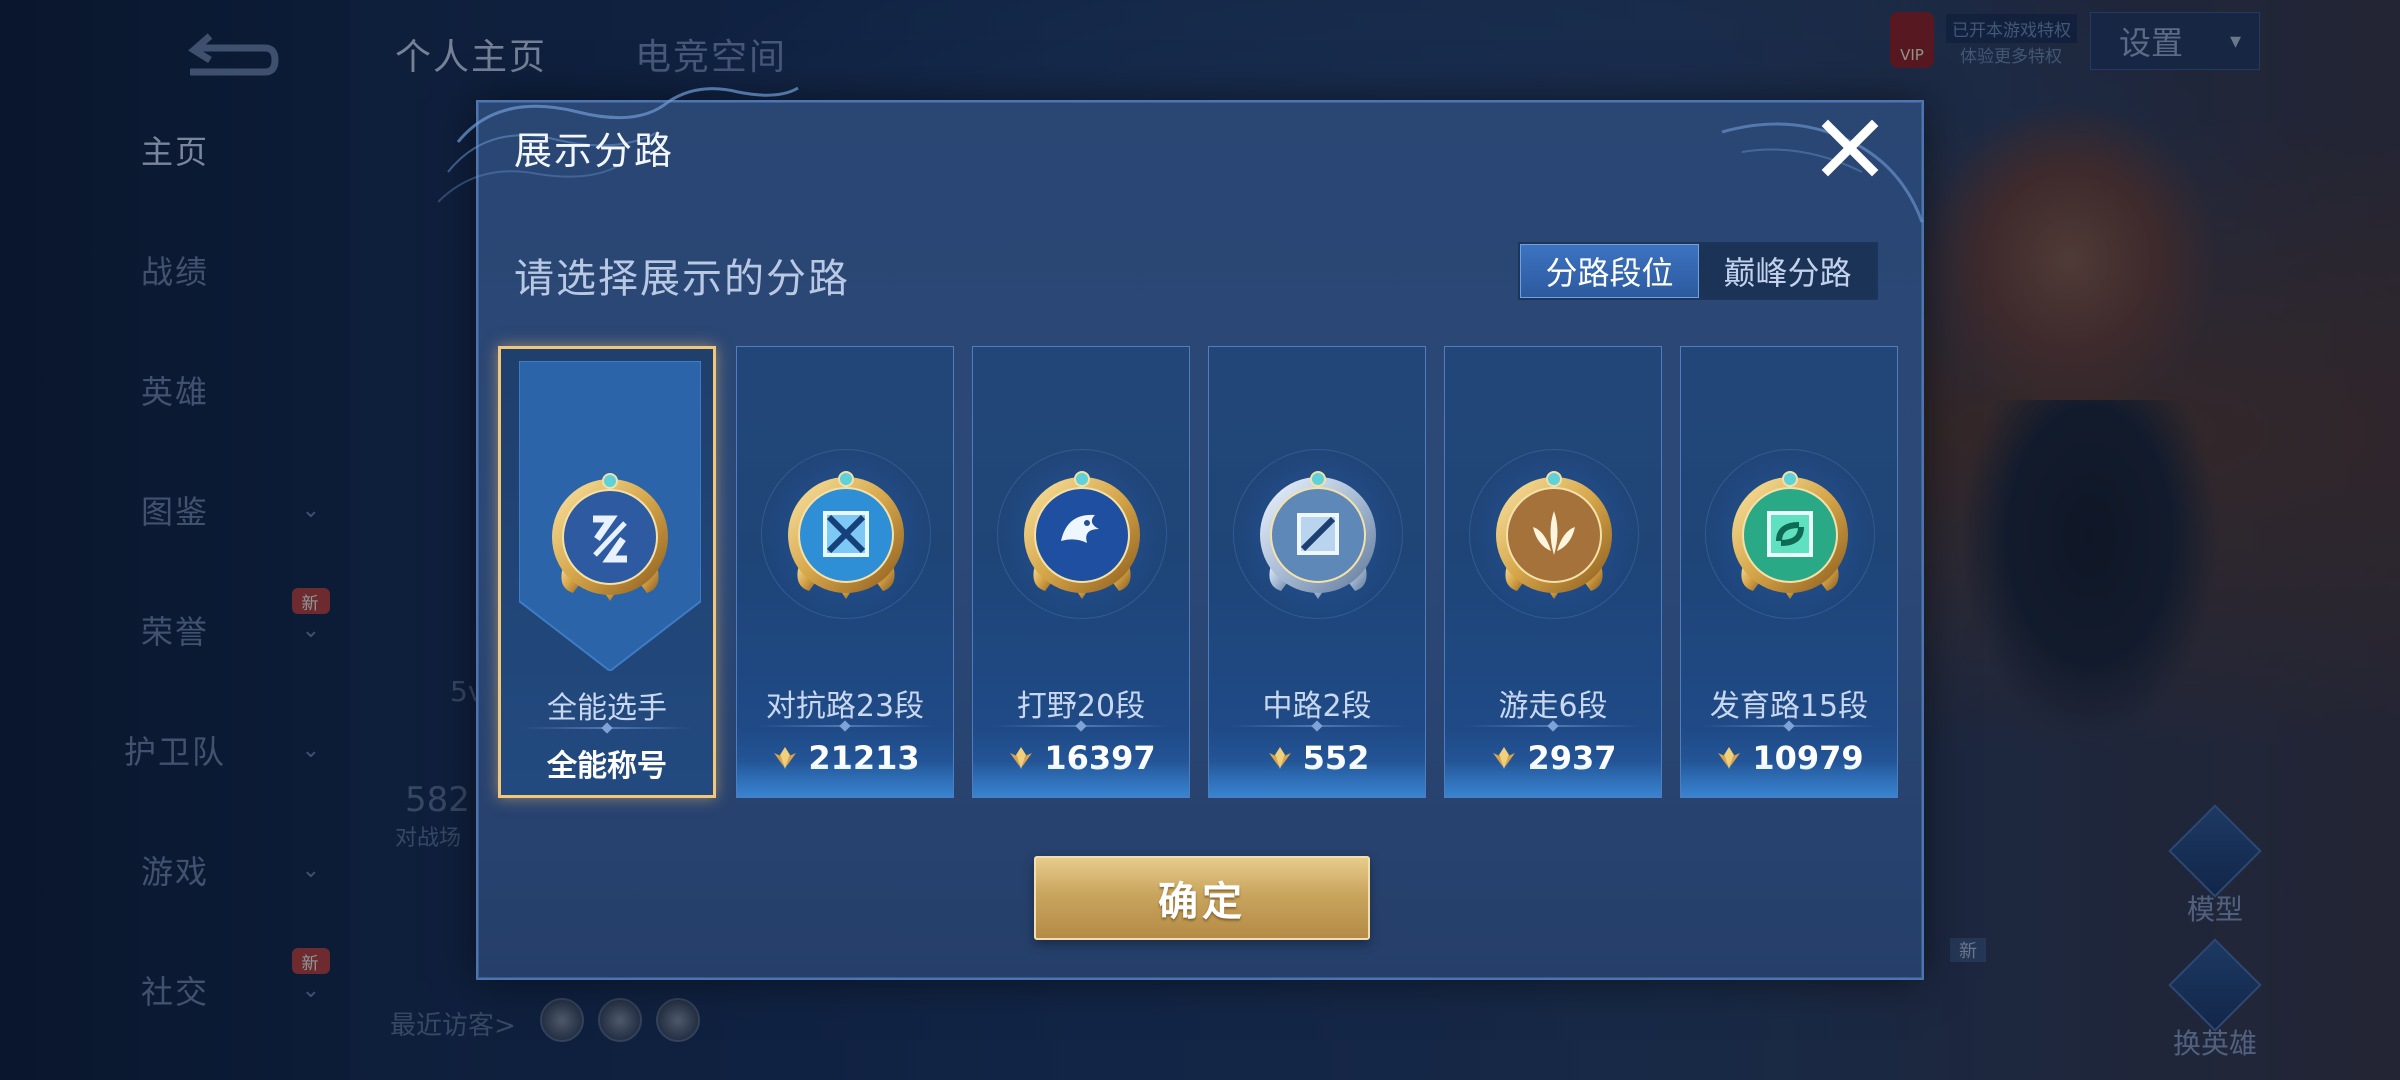 This screenshot has height=1080, width=2400. I want to click on lane-title-label: 全能称号, so click(607, 766).